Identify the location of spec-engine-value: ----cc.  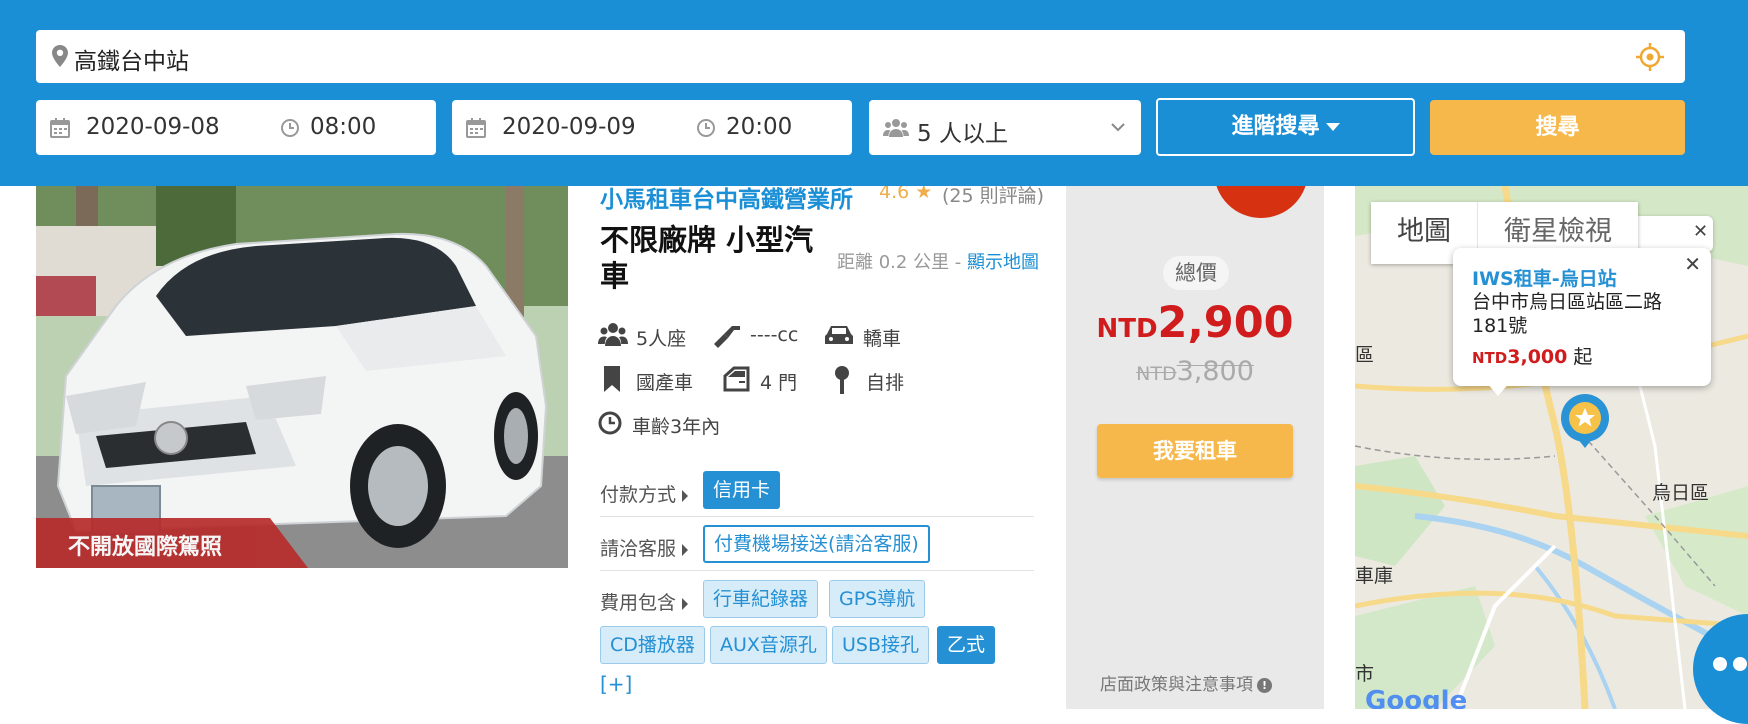
(774, 335).